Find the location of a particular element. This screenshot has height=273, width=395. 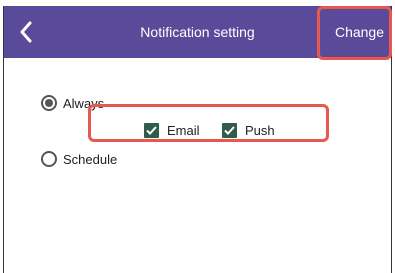

radio-schedule: Schedule is located at coordinates (79, 159).